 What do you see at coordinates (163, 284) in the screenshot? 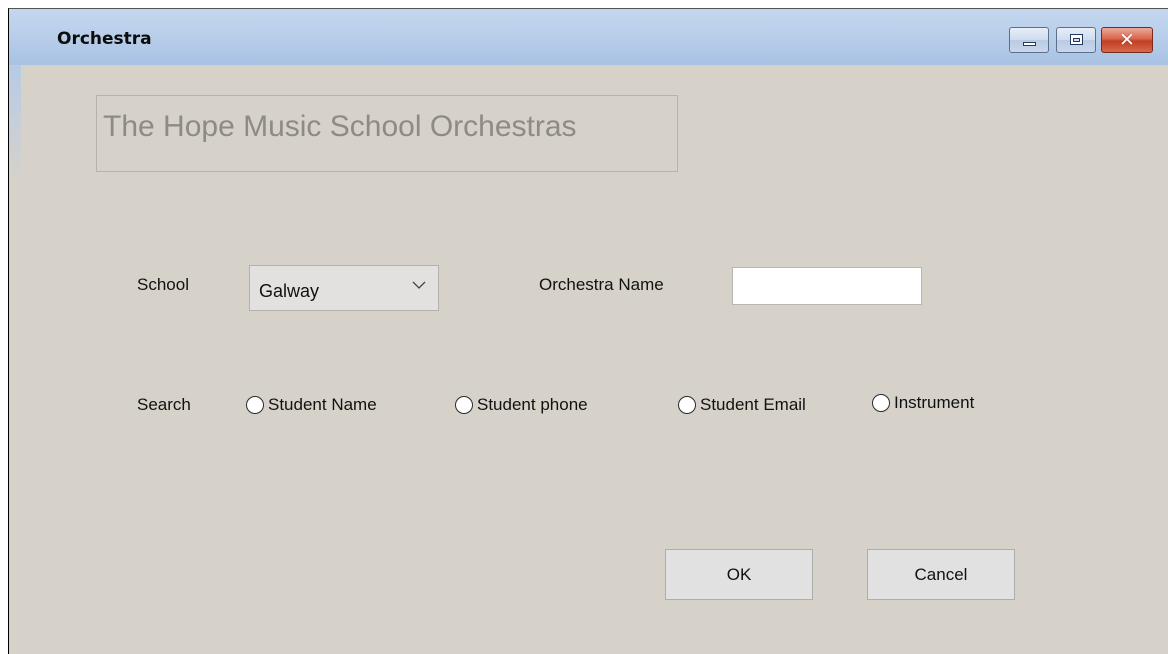
I see `school-label: School` at bounding box center [163, 284].